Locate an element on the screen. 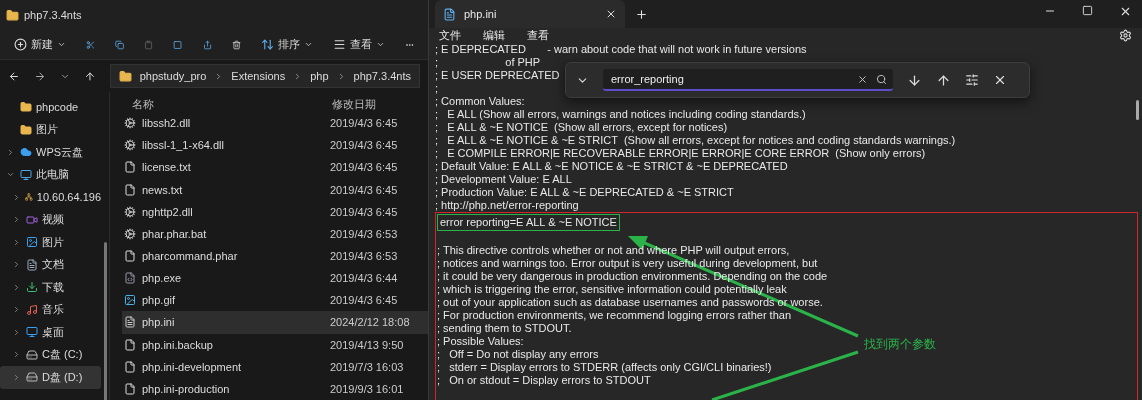 The height and width of the screenshot is (400, 1142). search-field: error_reporting is located at coordinates (748, 80).